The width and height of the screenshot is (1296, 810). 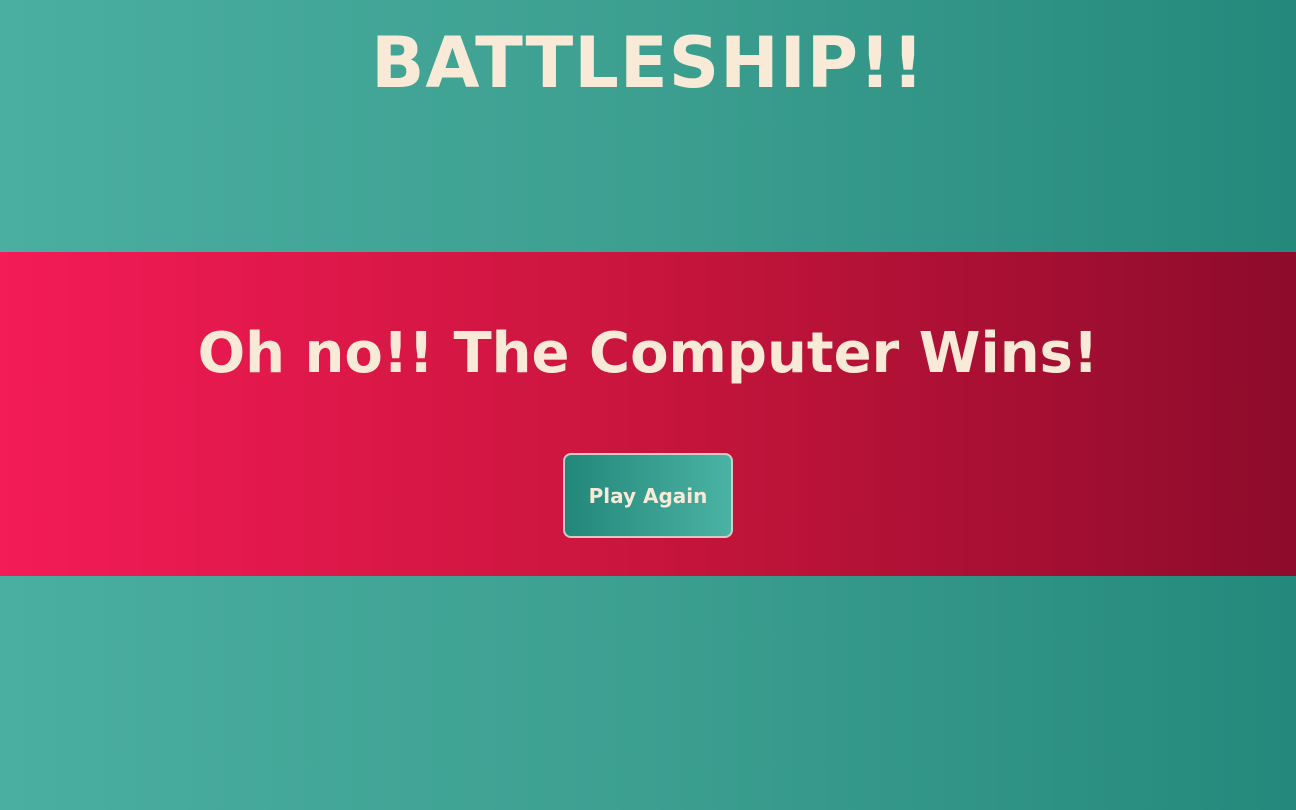 I want to click on game-result-message: Oh no!! The Computer Wins!, so click(x=648, y=353).